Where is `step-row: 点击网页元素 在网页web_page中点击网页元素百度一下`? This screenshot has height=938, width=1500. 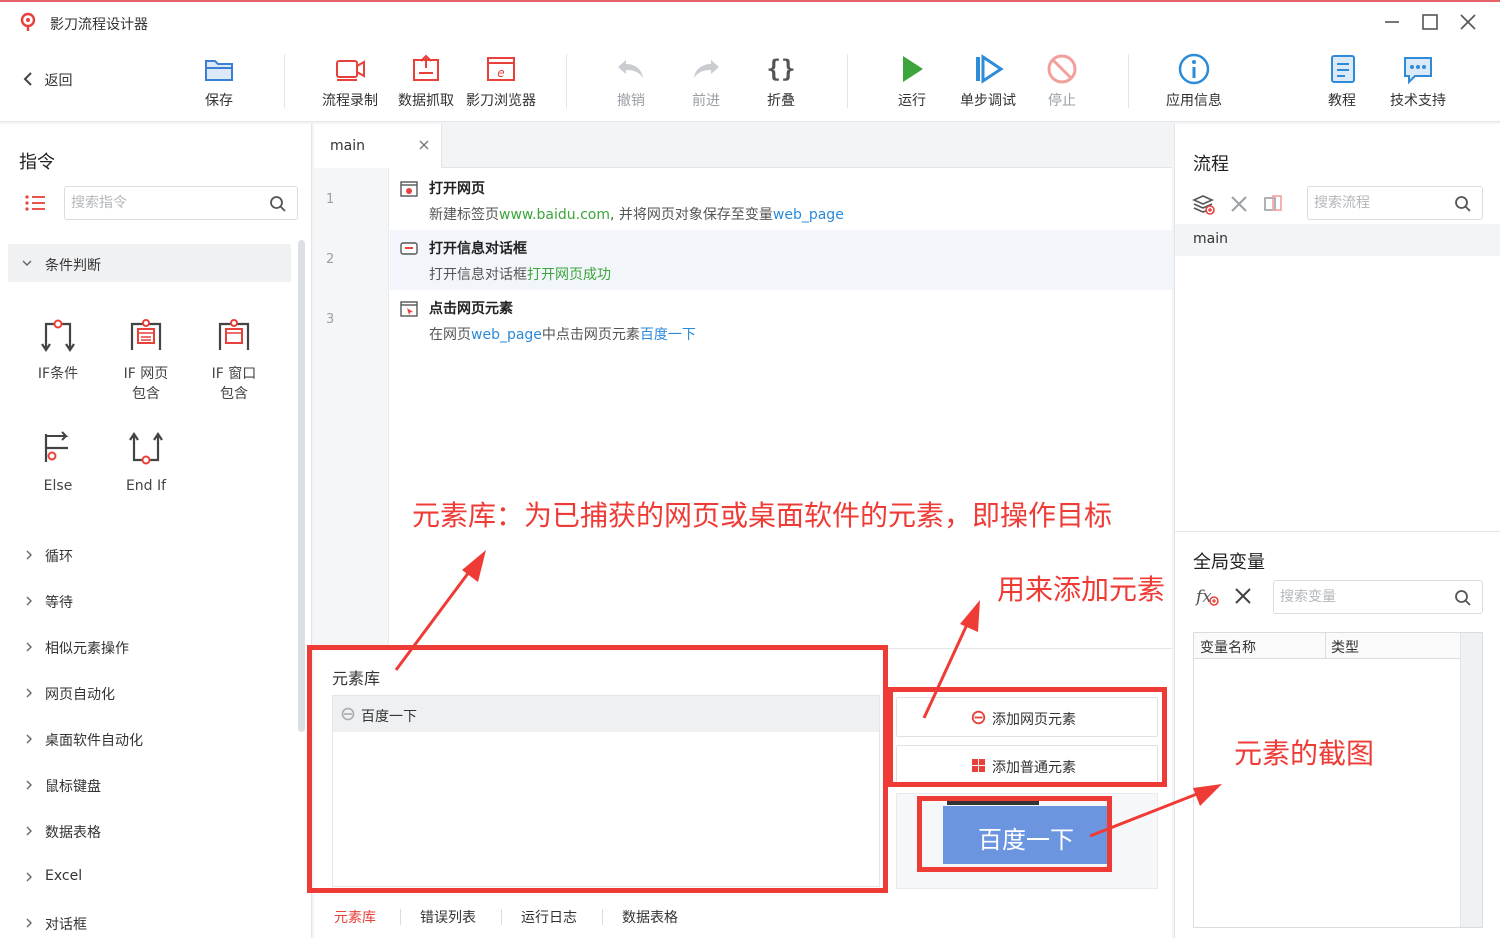 step-row: 点击网页元素 在网页web_page中点击网页元素百度一下 is located at coordinates (781, 320).